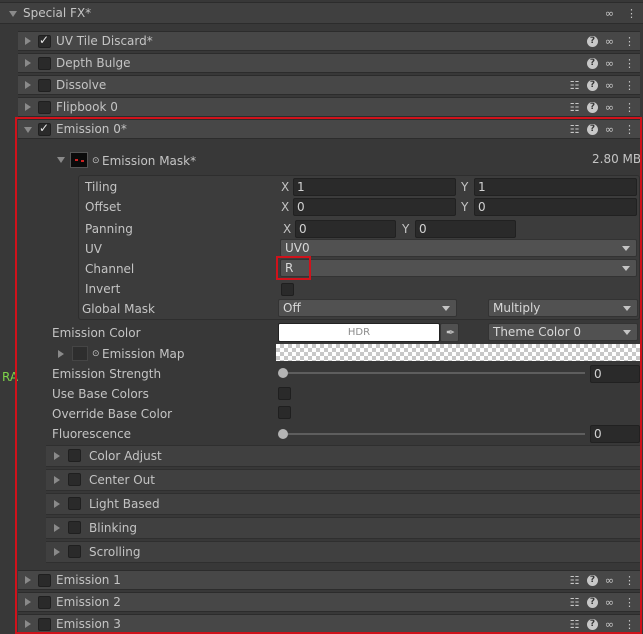 Image resolution: width=643 pixels, height=634 pixels. Describe the element at coordinates (329, 63) in the screenshot. I see `module-depth-bulge: Depth Bulge ? ∞ ⋮` at that location.